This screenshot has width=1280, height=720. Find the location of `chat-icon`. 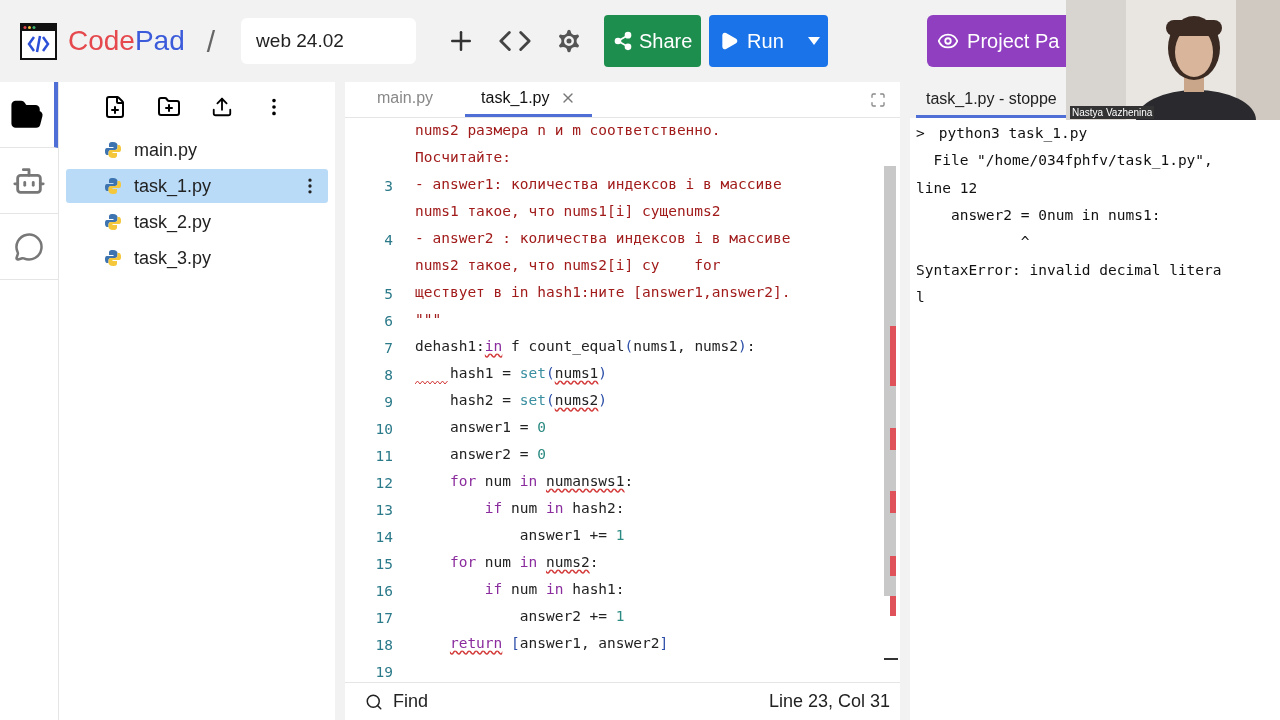

chat-icon is located at coordinates (29, 246).